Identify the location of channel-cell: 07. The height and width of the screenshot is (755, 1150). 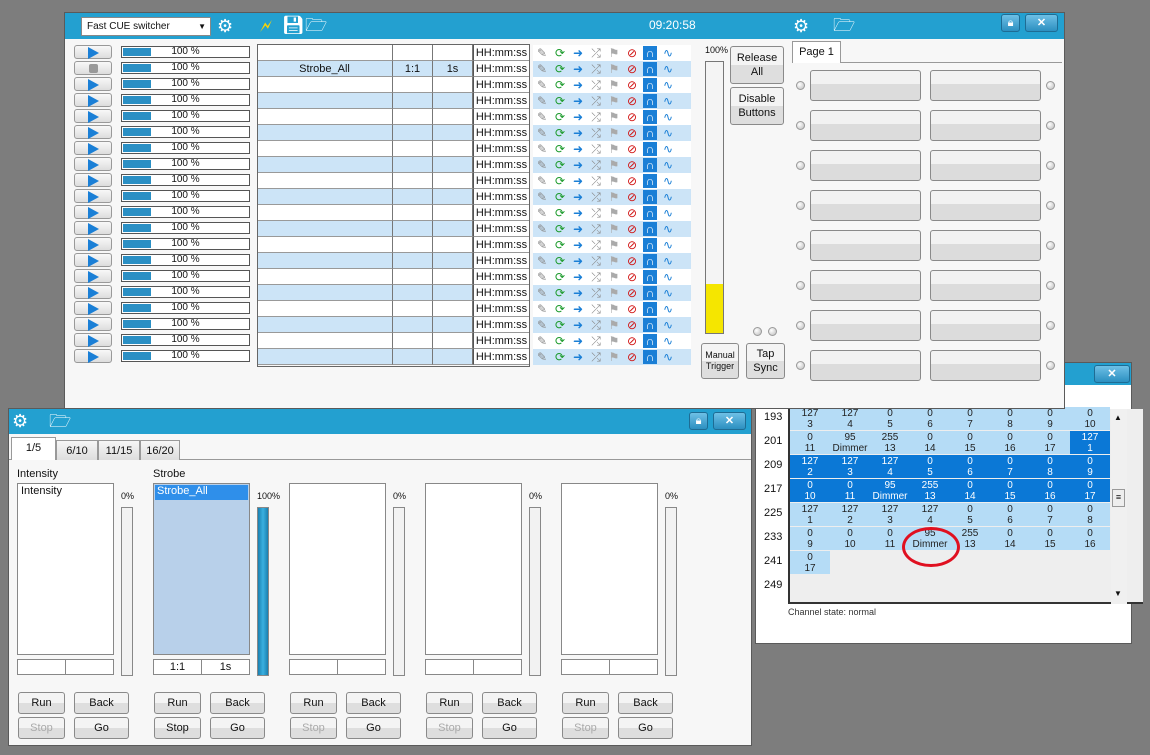
(1010, 466).